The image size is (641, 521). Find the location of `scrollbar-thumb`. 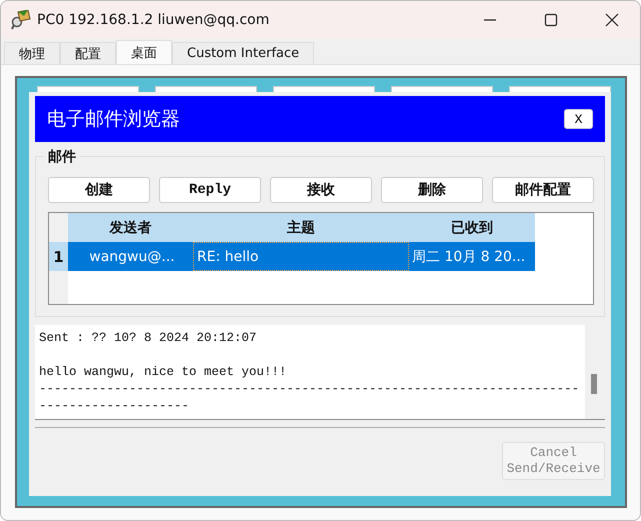

scrollbar-thumb is located at coordinates (594, 384).